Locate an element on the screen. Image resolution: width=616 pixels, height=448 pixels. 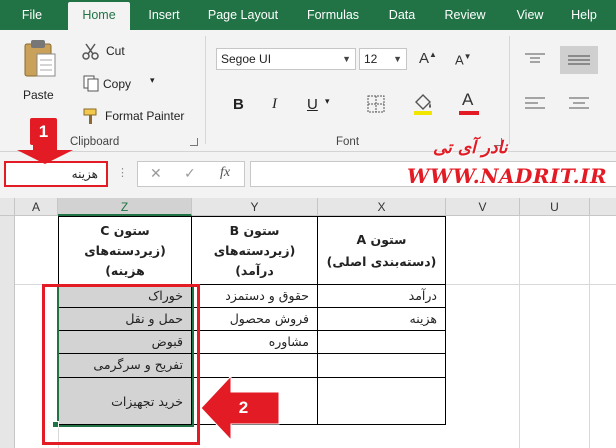
font-size-dropdown: 12 ▼ is located at coordinates (383, 59).